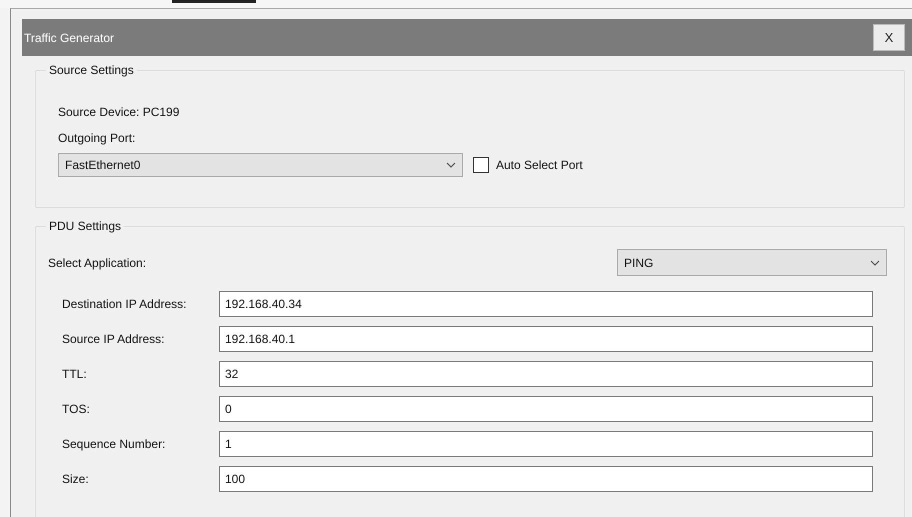  What do you see at coordinates (481, 165) in the screenshot?
I see `auto-select-checkbox` at bounding box center [481, 165].